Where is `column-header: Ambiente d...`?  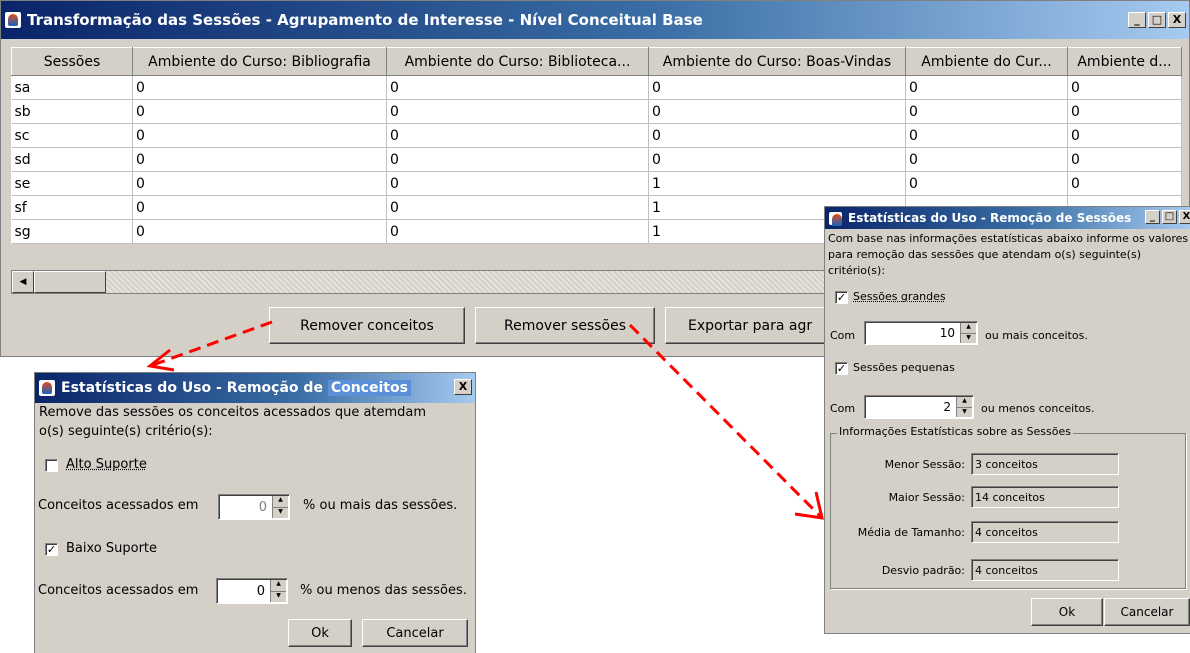
column-header: Ambiente d... is located at coordinates (1124, 61).